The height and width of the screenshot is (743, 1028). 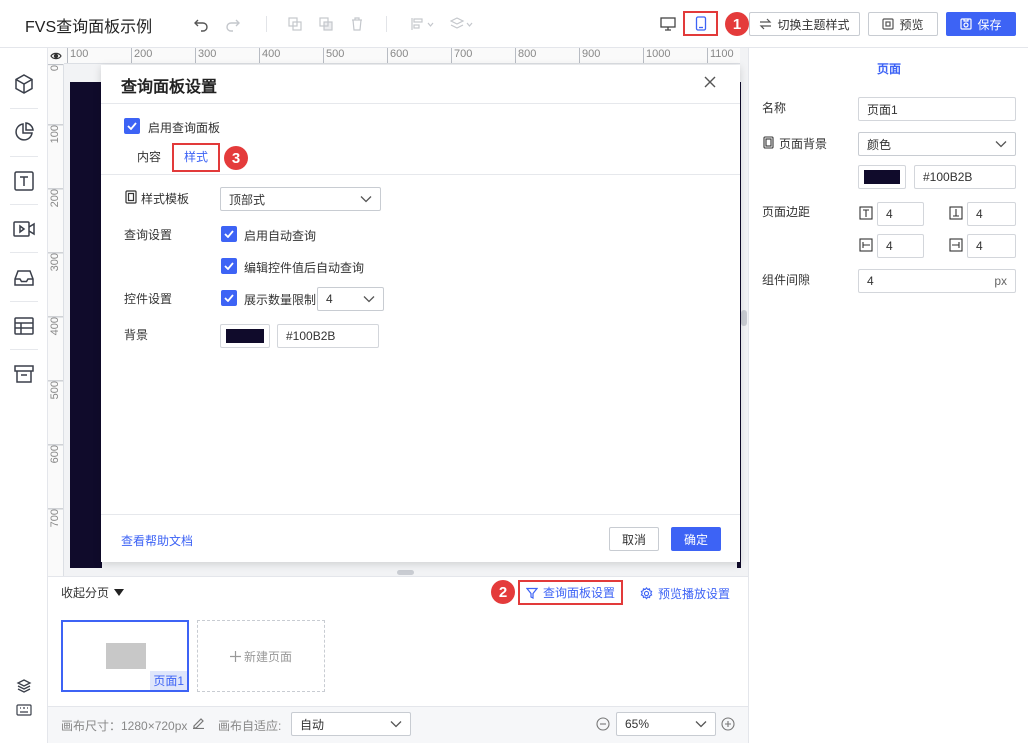 I want to click on margin-top-input: 4, so click(x=900, y=214).